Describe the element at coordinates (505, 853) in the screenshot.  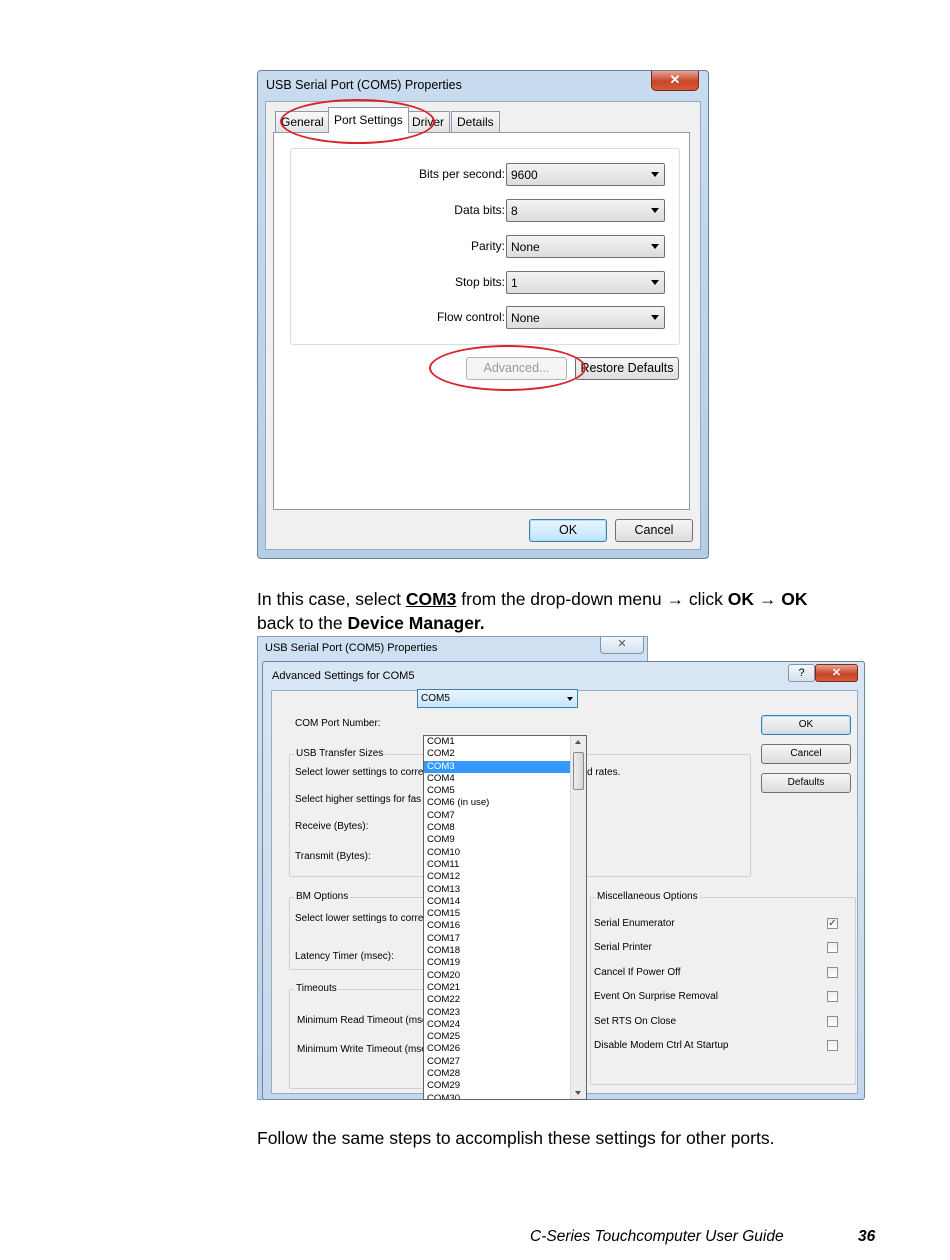
I see `dropdown-option: COM10` at that location.